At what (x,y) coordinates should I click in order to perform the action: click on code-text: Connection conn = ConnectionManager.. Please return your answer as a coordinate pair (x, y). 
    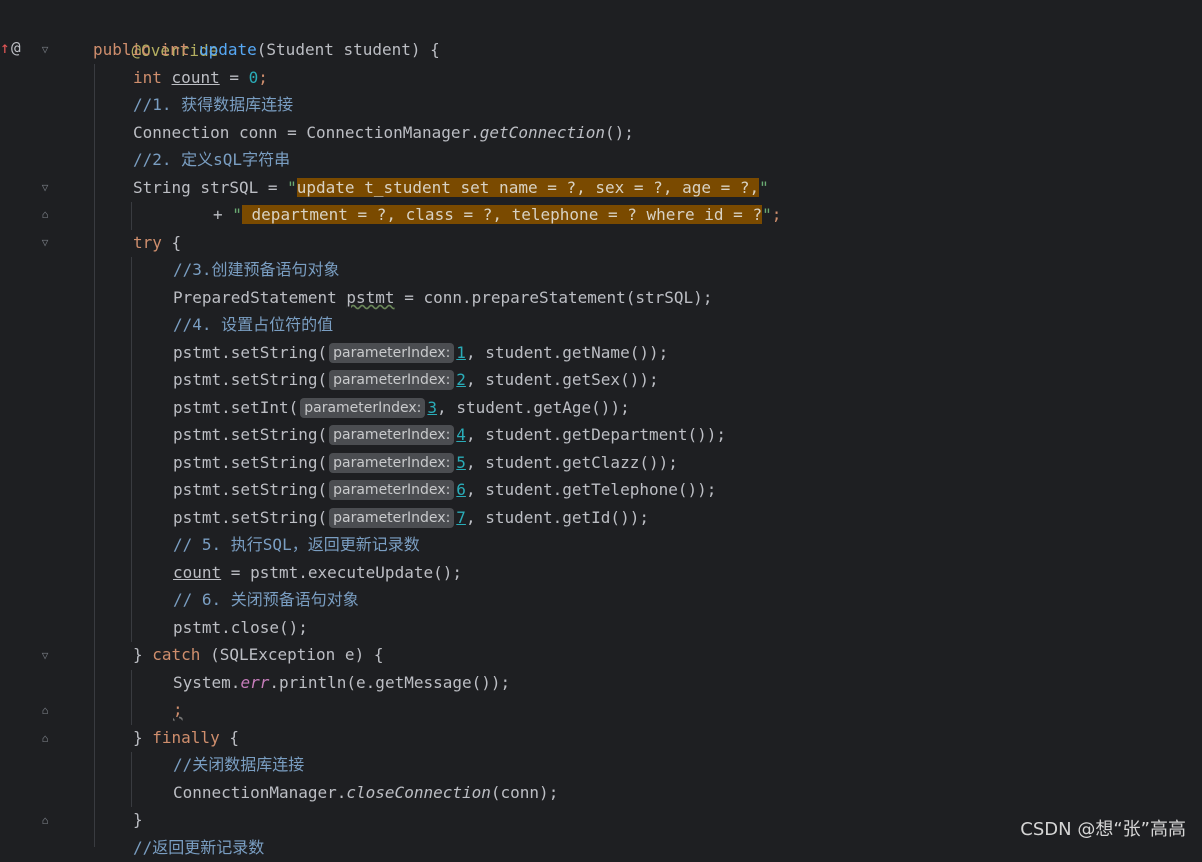
    Looking at the image, I should click on (306, 132).